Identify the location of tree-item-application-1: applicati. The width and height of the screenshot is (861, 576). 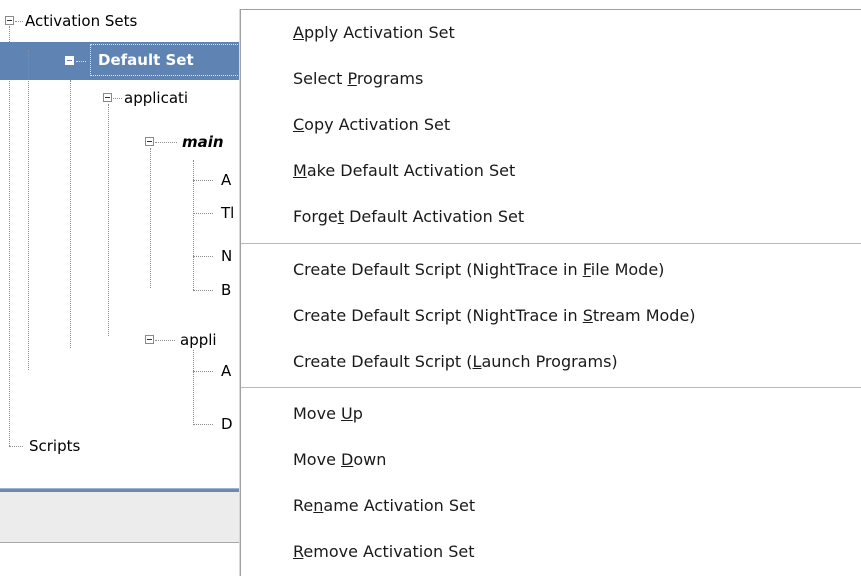
(156, 98).